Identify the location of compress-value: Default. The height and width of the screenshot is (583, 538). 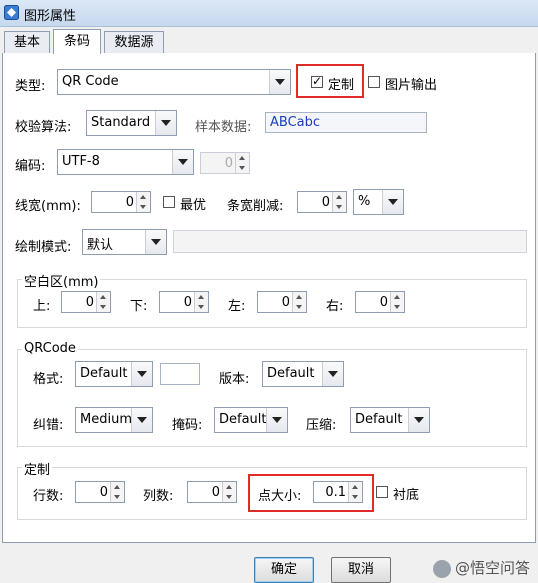
(379, 419).